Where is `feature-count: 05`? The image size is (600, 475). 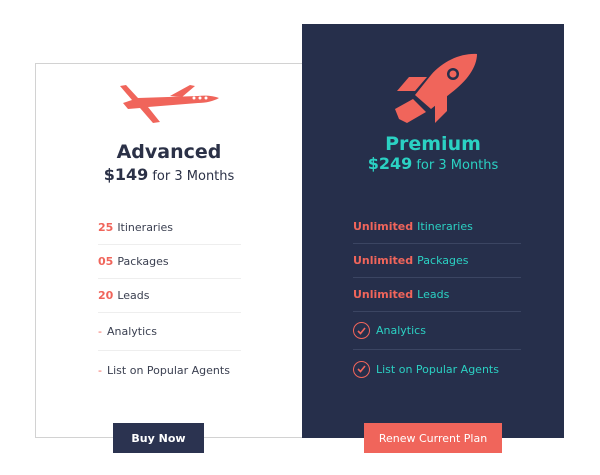
feature-count: 05 is located at coordinates (106, 261).